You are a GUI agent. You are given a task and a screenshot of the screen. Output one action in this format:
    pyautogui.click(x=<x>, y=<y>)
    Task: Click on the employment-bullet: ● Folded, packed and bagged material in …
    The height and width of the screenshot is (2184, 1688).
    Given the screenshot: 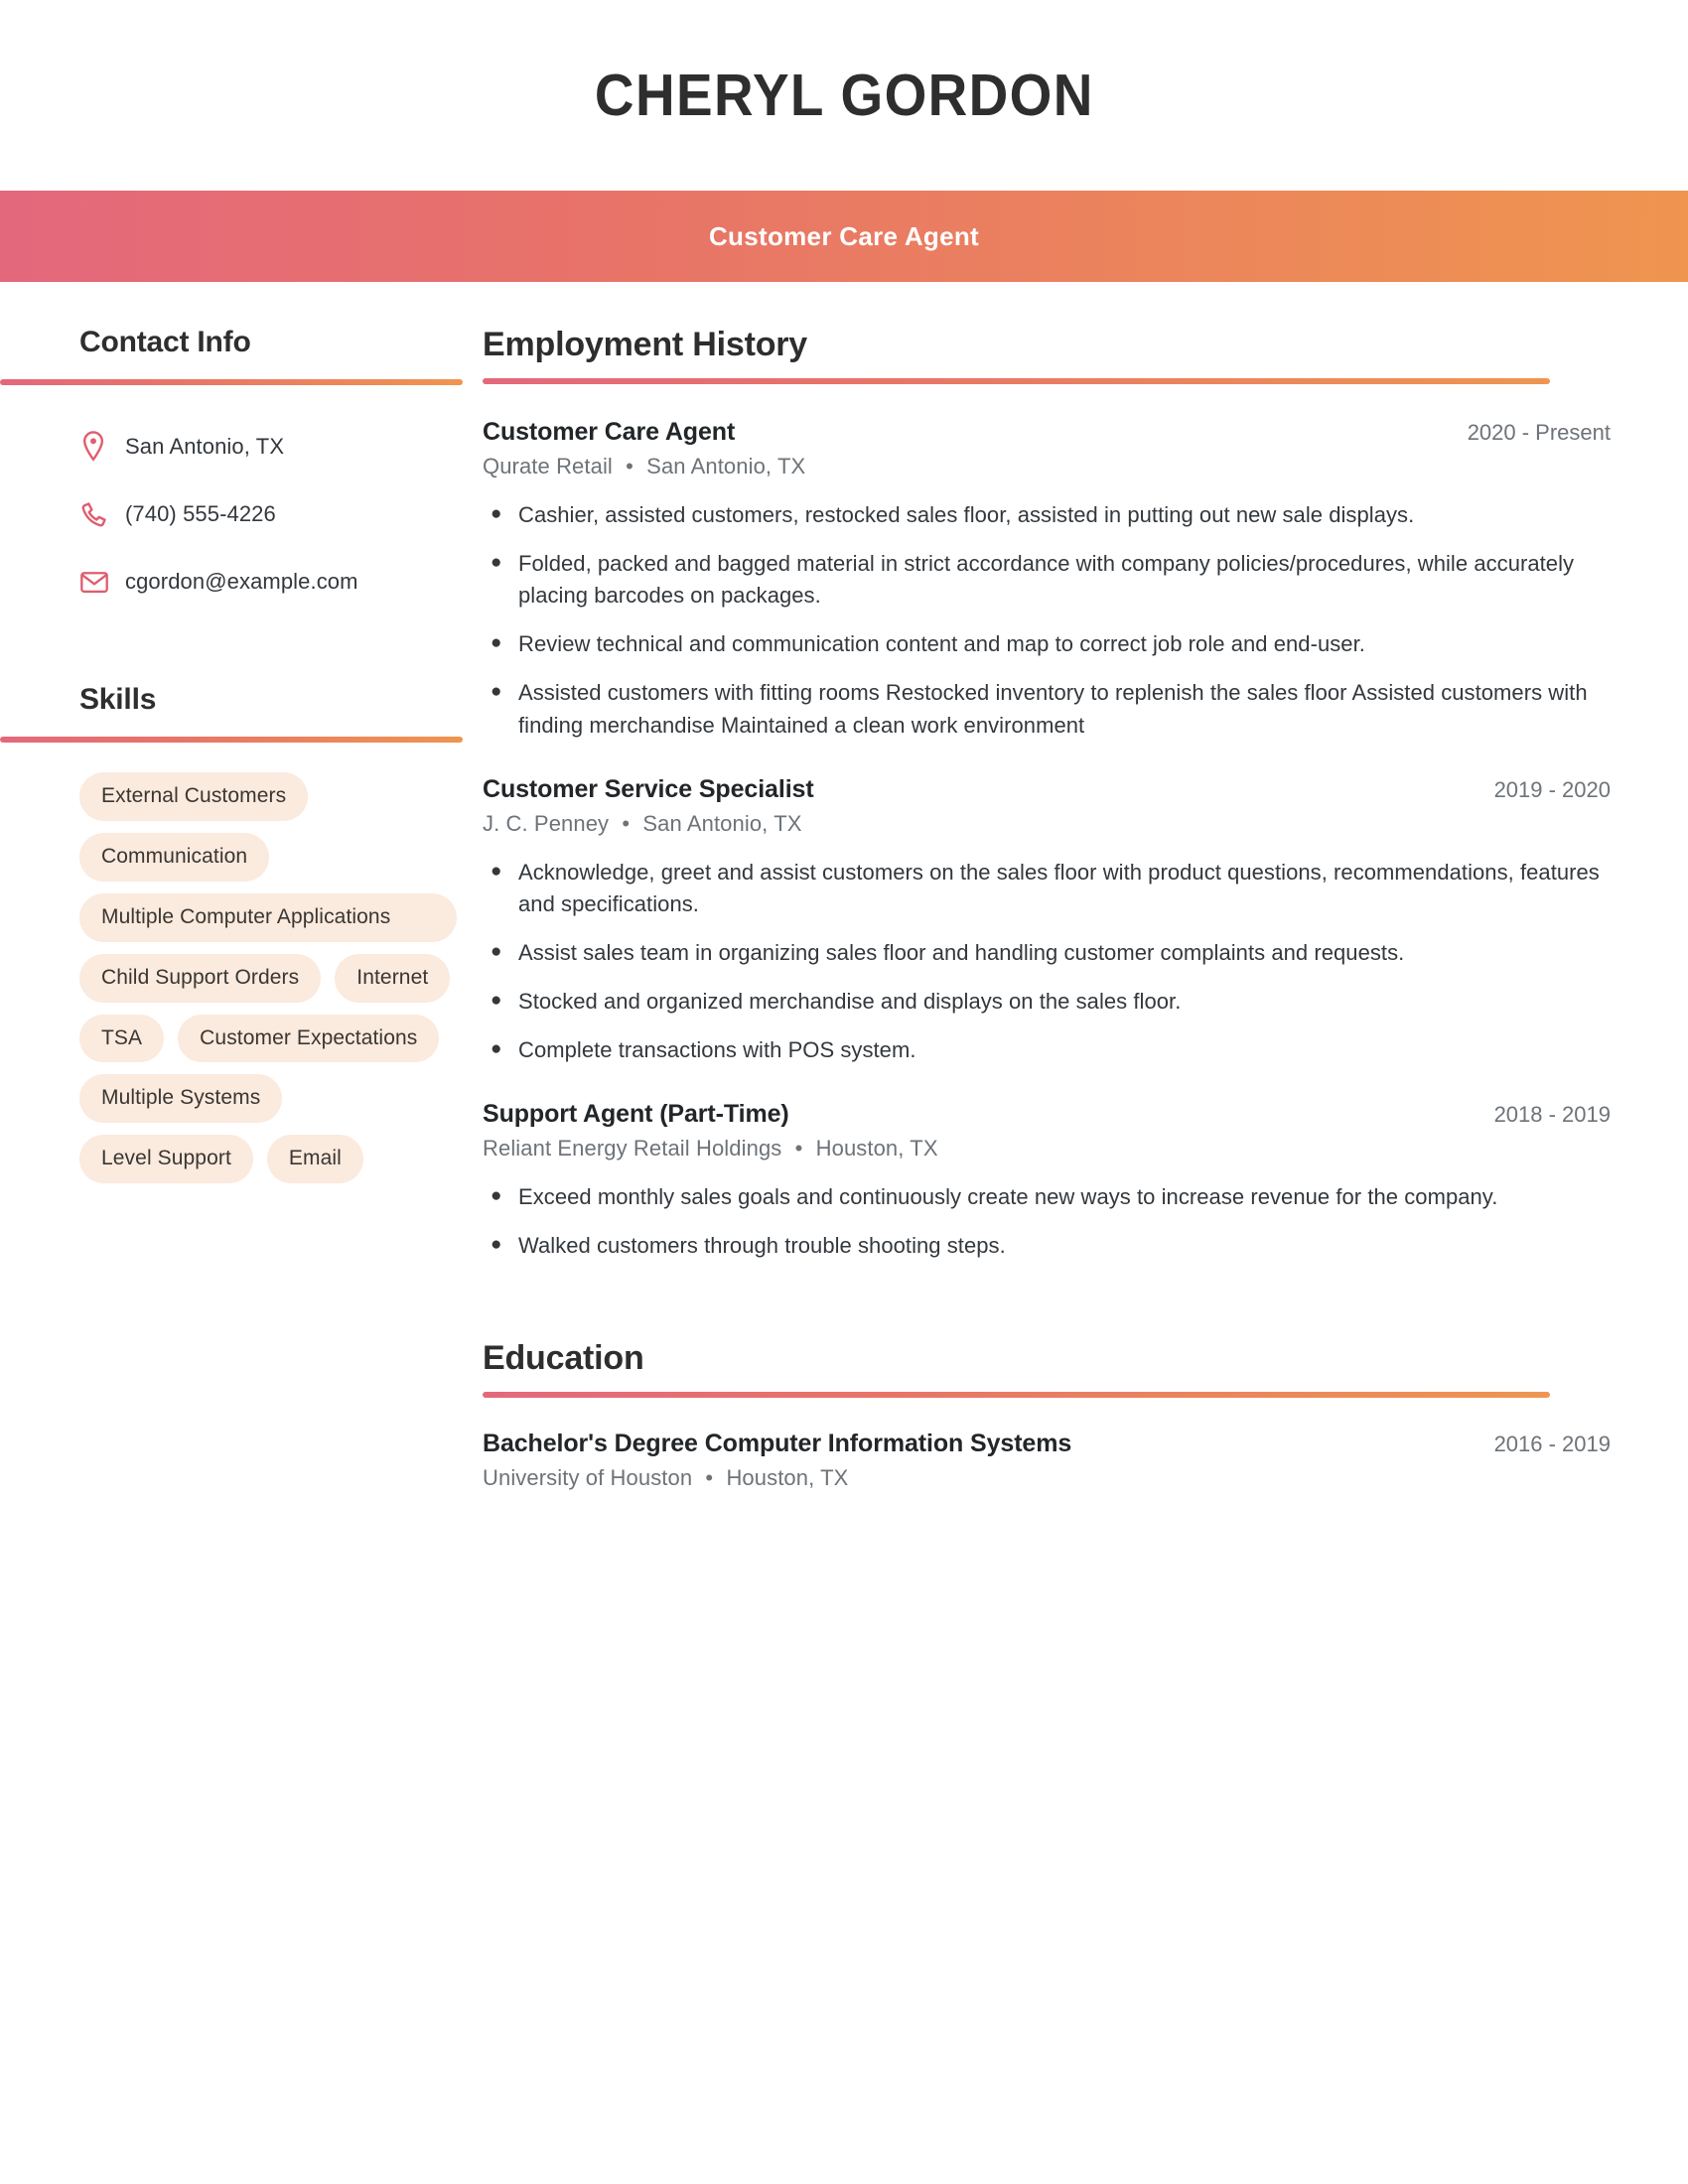 What is the action you would take?
    pyautogui.click(x=1047, y=580)
    